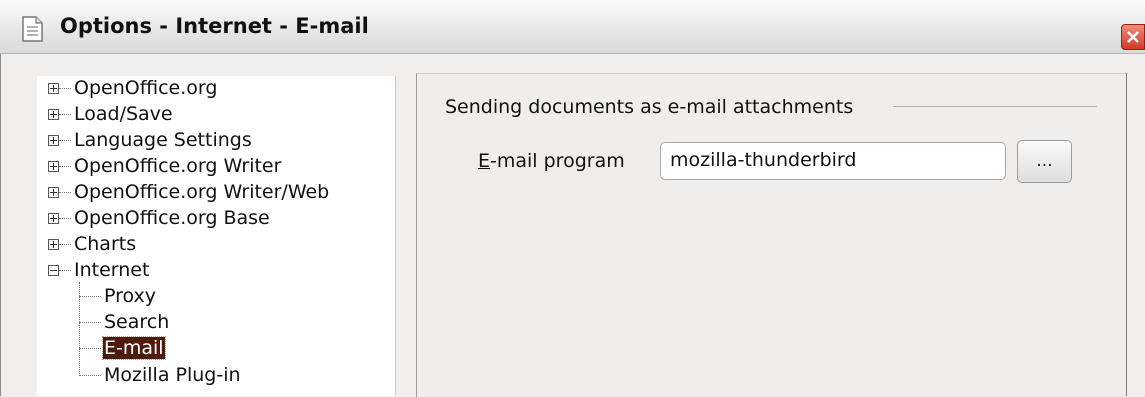  What do you see at coordinates (145, 88) in the screenshot?
I see `tree-item-openoffice: OpenOffice.org` at bounding box center [145, 88].